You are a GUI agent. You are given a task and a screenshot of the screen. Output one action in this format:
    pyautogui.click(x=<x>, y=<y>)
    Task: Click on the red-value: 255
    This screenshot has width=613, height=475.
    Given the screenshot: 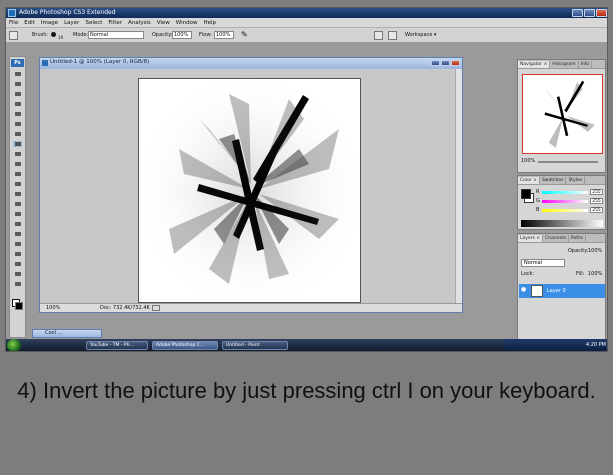 What is the action you would take?
    pyautogui.click(x=596, y=192)
    